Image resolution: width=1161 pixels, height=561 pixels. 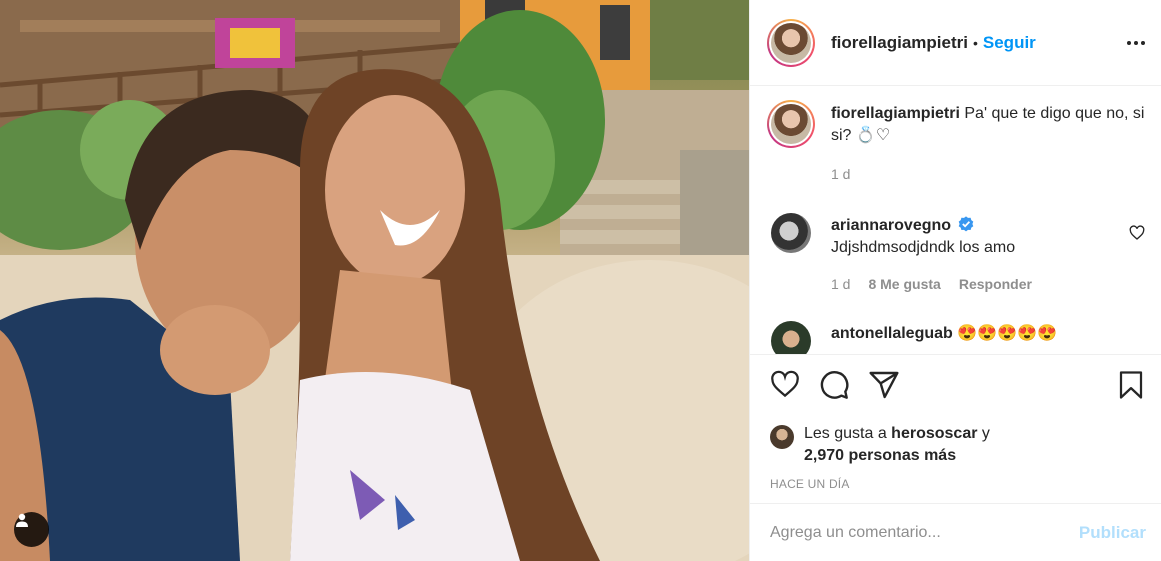 What do you see at coordinates (1137, 233) in the screenshot?
I see `comment-like-icon` at bounding box center [1137, 233].